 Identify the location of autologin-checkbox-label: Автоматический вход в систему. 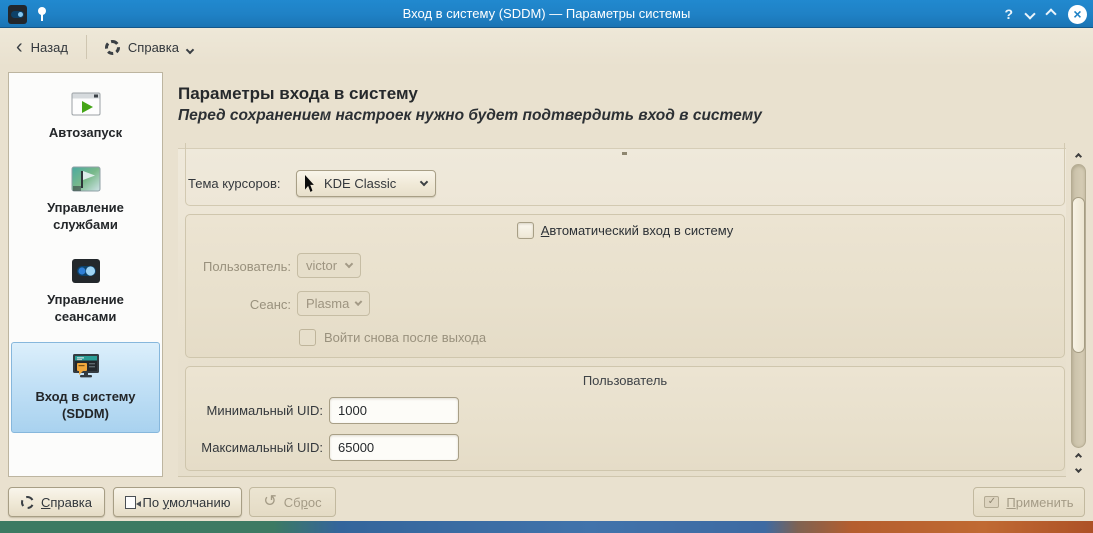
(637, 230).